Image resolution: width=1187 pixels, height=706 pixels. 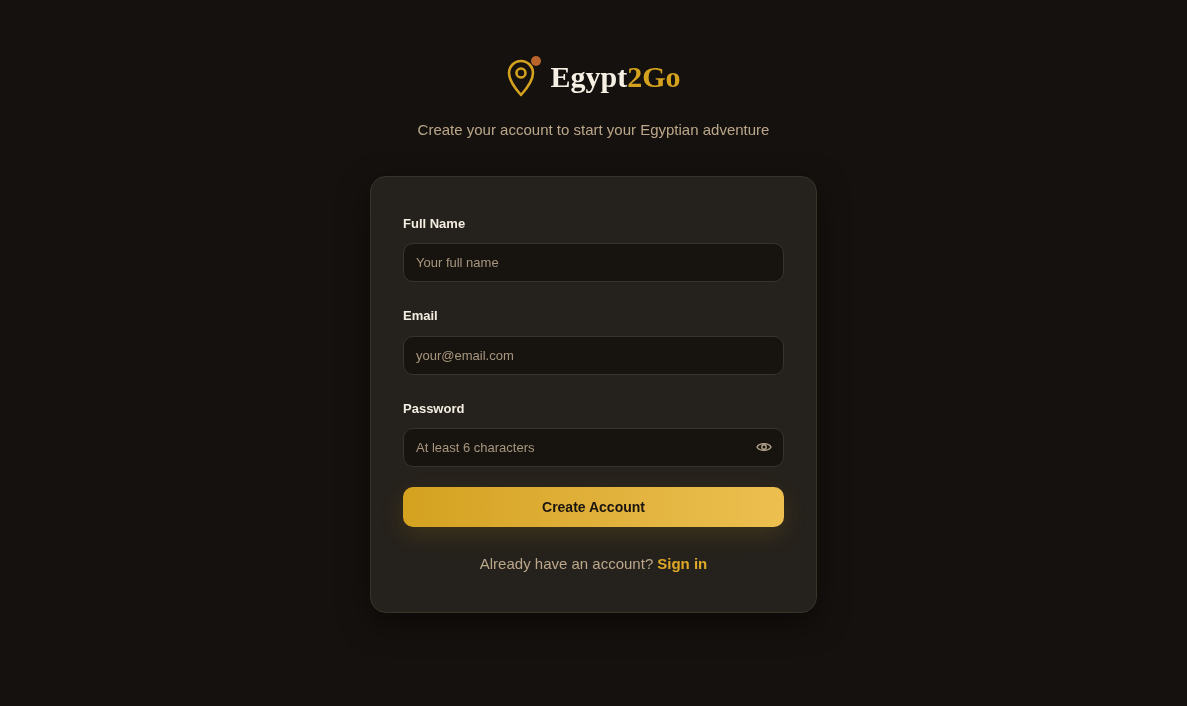 What do you see at coordinates (421, 316) in the screenshot?
I see `field-label: Email` at bounding box center [421, 316].